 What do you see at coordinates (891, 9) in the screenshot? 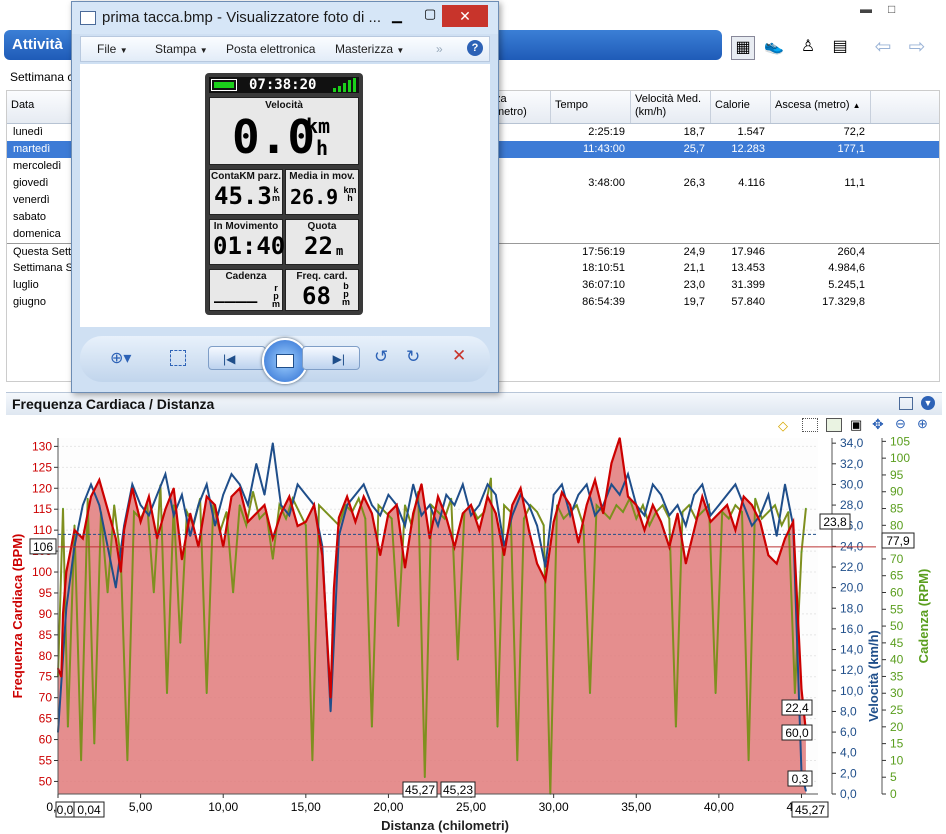
I see `window-maximize-button: □` at bounding box center [891, 9].